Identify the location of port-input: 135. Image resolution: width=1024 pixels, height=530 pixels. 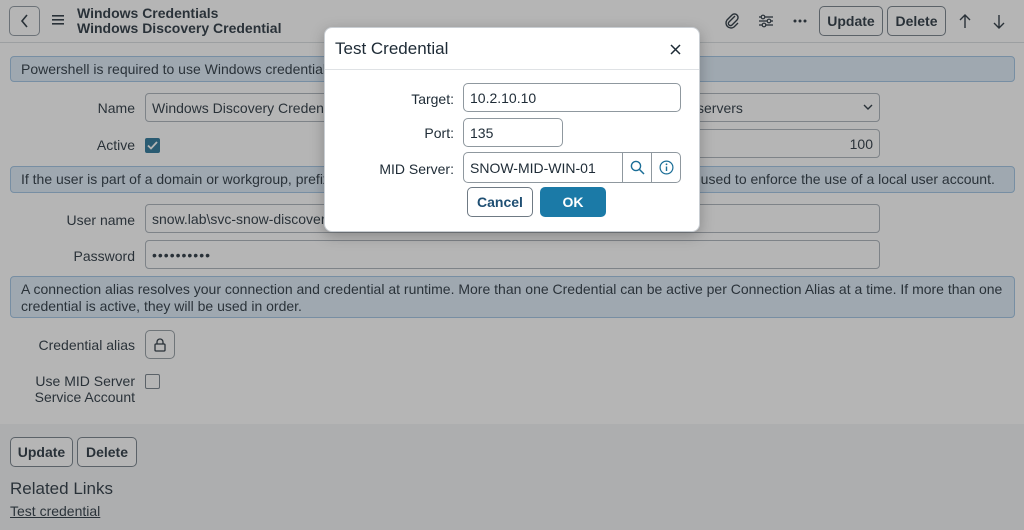
(513, 132).